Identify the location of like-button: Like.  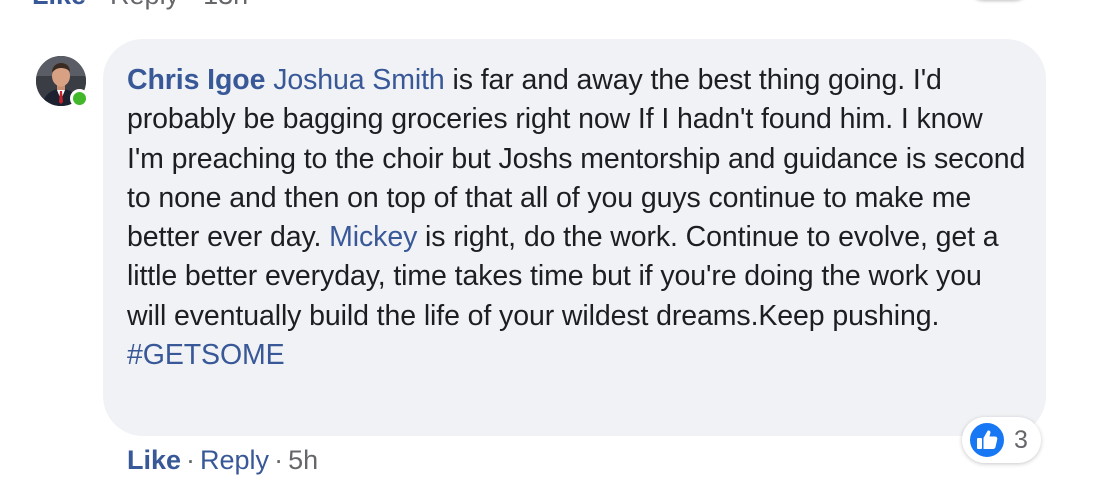
(154, 460).